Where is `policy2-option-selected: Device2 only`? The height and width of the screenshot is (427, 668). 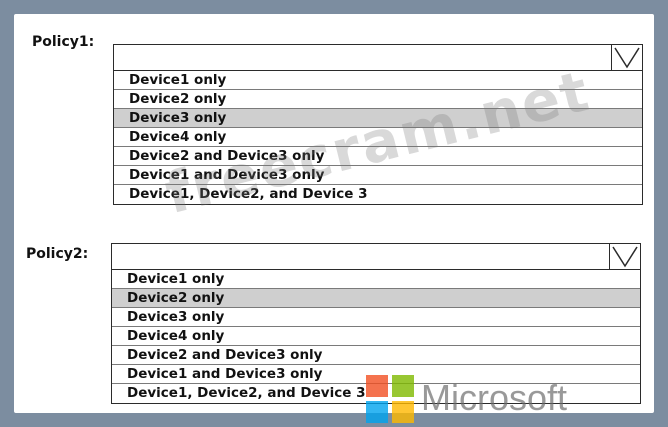
policy2-option-selected: Device2 only is located at coordinates (376, 298).